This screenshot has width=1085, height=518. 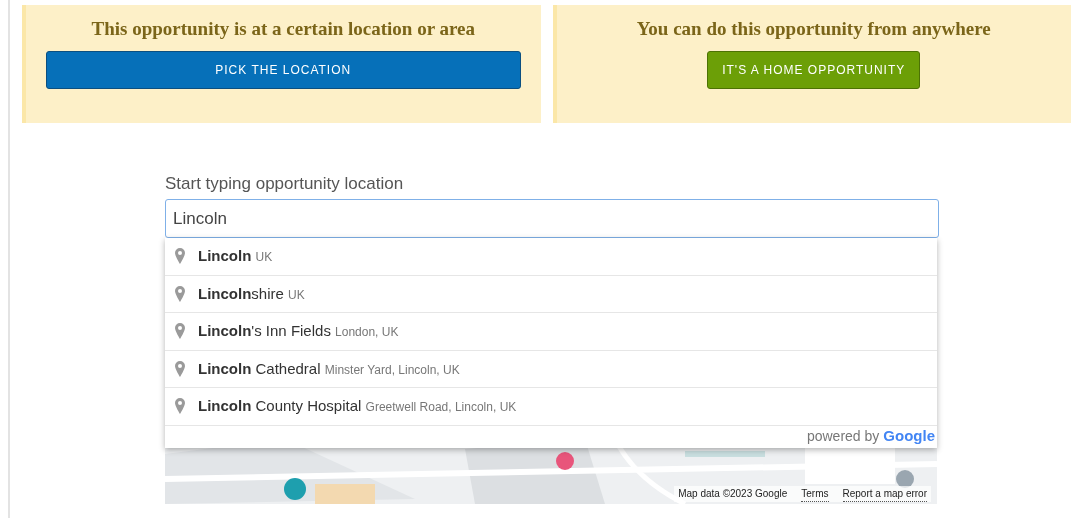 I want to click on map-link: Terms, so click(x=815, y=494).